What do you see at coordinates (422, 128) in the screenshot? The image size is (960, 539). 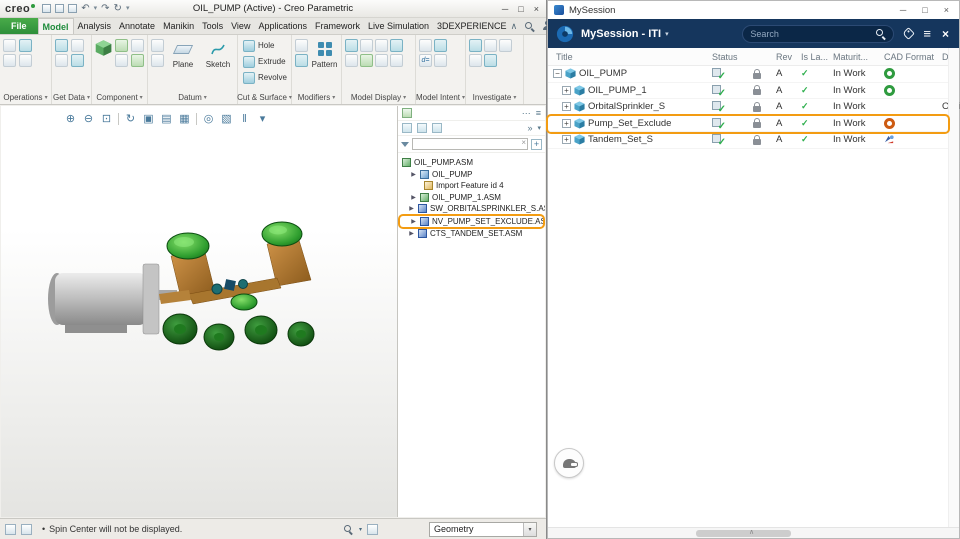 I see `tree-detail-view-icon` at bounding box center [422, 128].